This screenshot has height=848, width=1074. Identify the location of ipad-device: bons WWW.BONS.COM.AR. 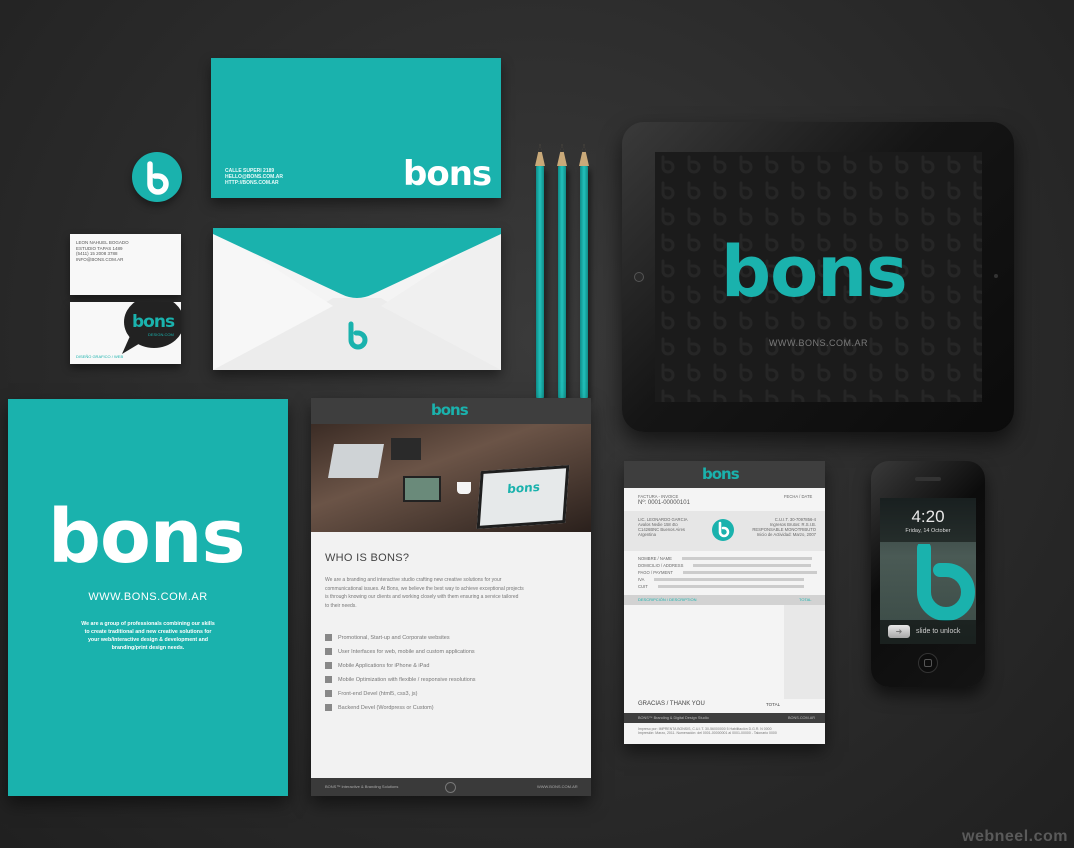
(818, 277).